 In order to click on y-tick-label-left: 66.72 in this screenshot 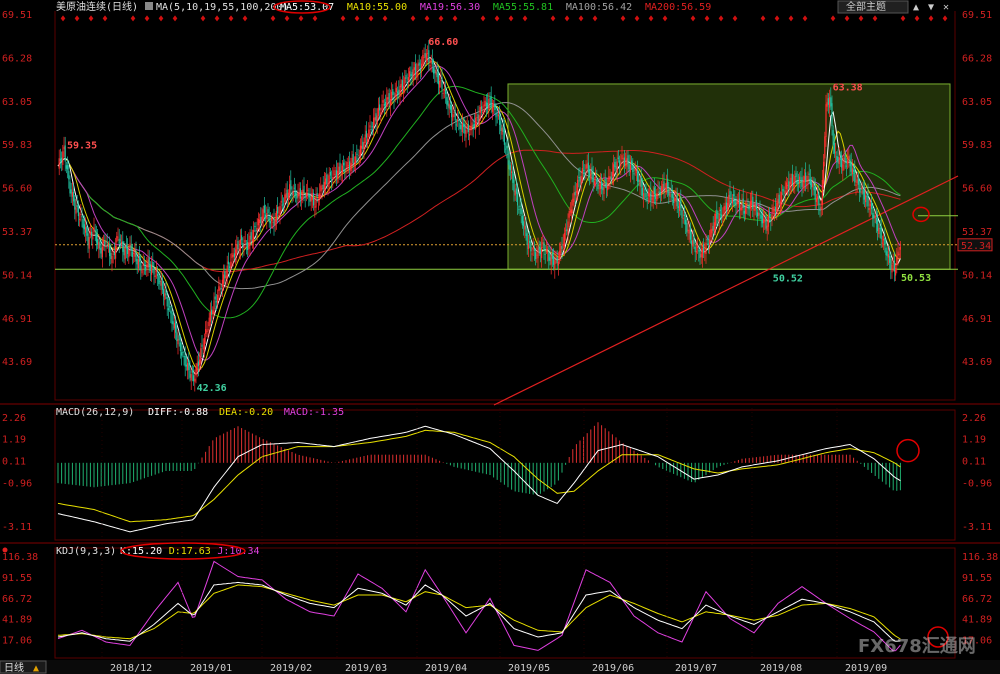, I will do `click(17, 599)`.